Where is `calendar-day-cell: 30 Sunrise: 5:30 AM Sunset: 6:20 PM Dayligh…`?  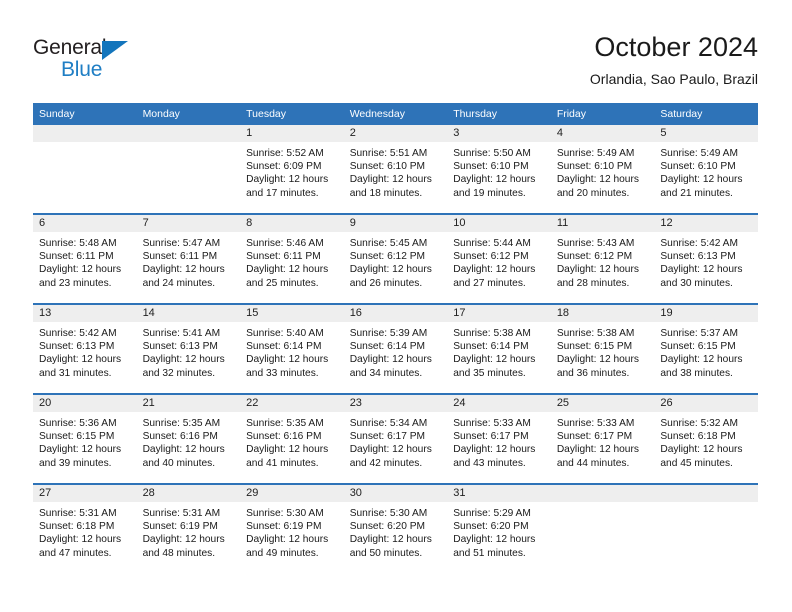
calendar-day-cell: 30 Sunrise: 5:30 AM Sunset: 6:20 PM Dayligh… is located at coordinates (395, 528).